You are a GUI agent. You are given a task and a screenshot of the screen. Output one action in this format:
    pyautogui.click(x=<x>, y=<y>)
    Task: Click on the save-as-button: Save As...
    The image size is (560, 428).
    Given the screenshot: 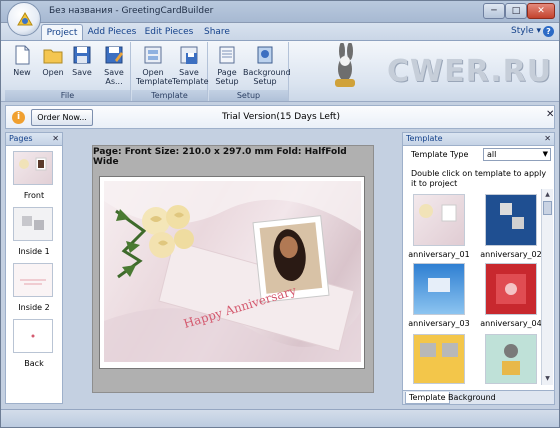 What is the action you would take?
    pyautogui.click(x=114, y=65)
    